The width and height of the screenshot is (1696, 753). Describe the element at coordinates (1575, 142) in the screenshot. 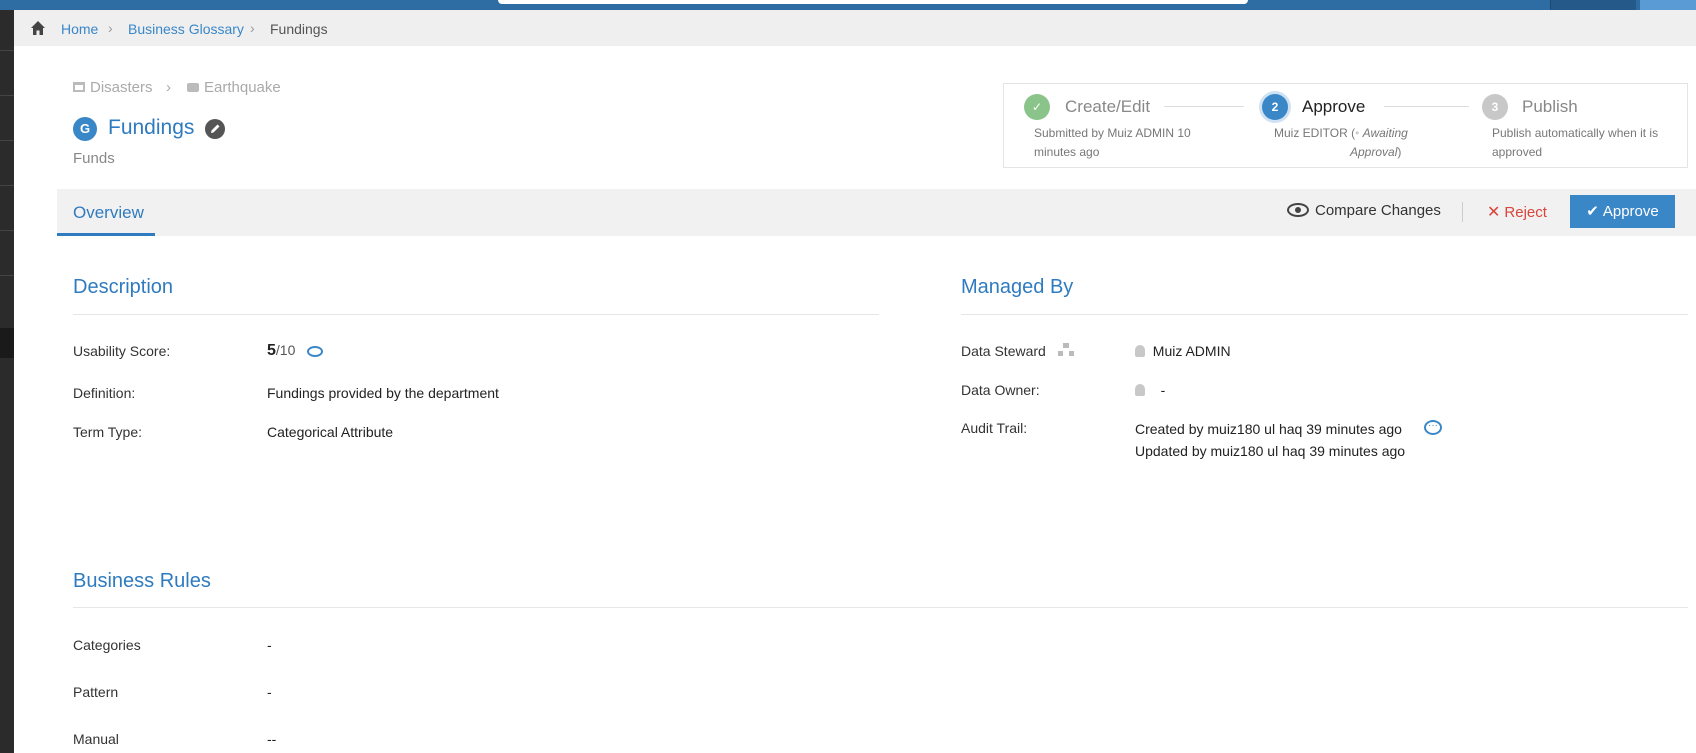

I see `step-publish-desc: Publish automatically when it is approved` at that location.